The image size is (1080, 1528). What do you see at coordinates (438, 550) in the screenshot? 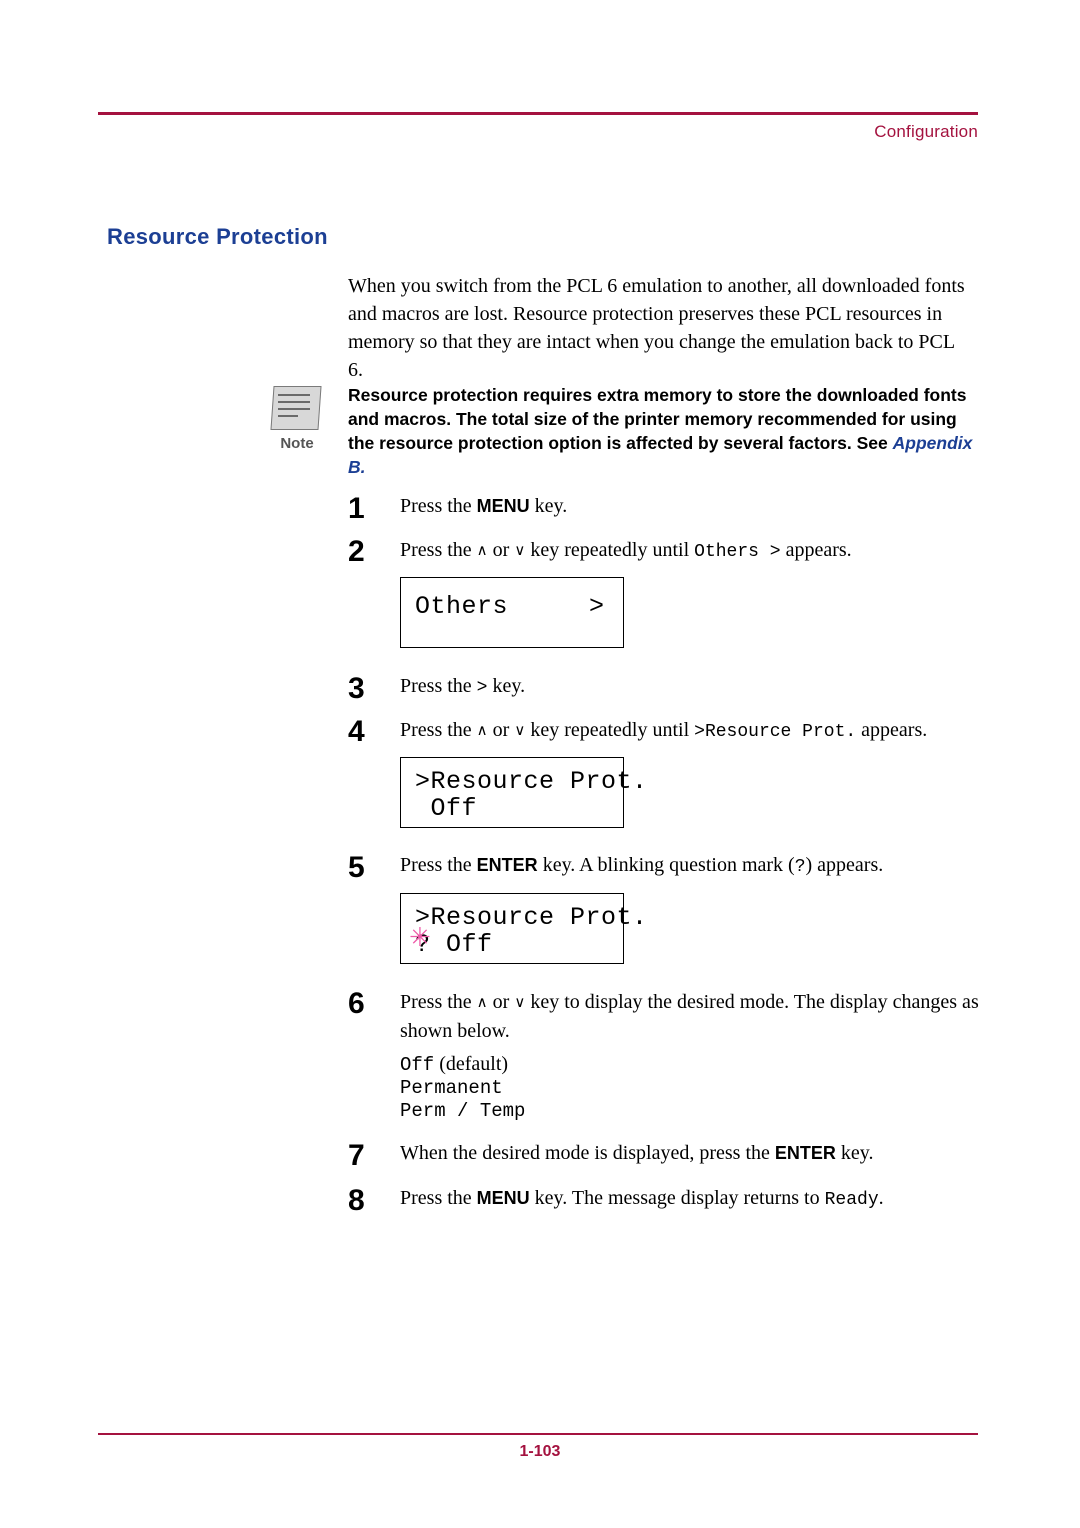
I see `step2-t0: Press the` at bounding box center [438, 550].